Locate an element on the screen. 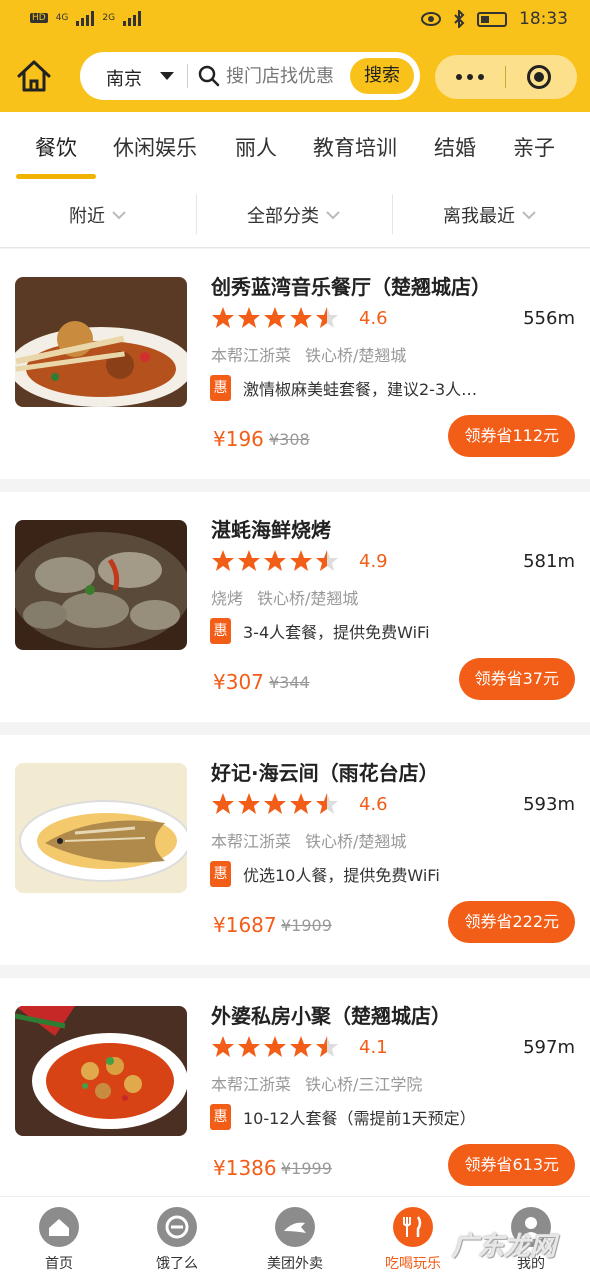 The height and width of the screenshot is (1280, 590). cuisine-tag: 烧烤 is located at coordinates (227, 598).